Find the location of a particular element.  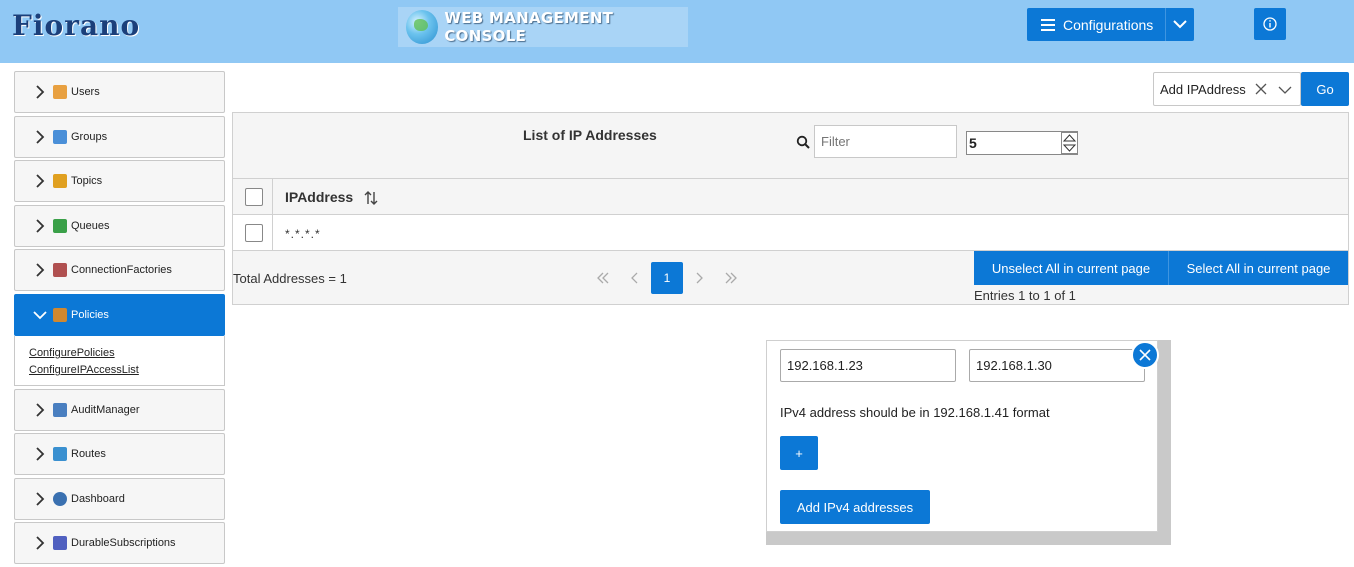

sidebar-item-queues: Queues is located at coordinates (119, 225).